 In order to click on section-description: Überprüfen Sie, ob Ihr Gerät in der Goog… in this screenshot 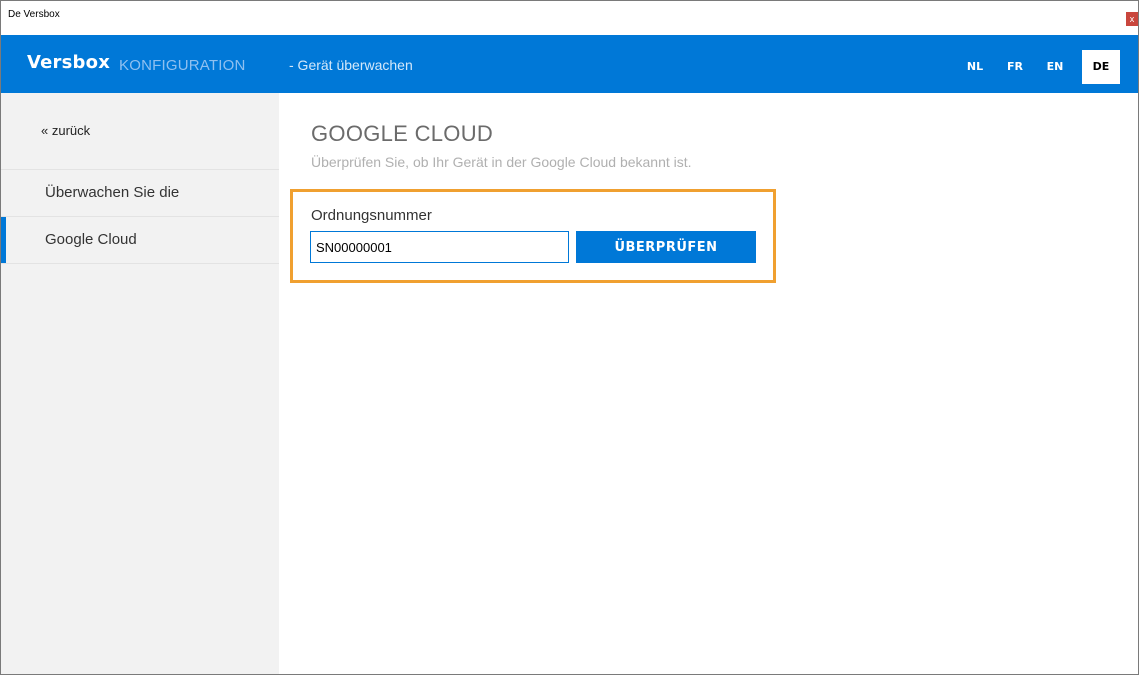, I will do `click(501, 162)`.